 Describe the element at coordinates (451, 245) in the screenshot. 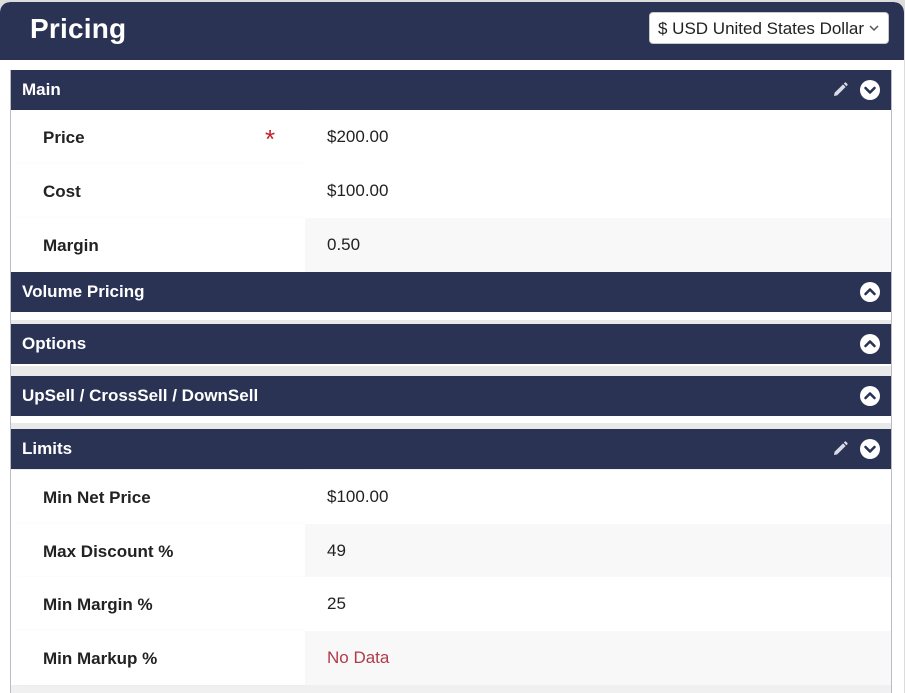

I see `table-row: Margin 0.50` at that location.